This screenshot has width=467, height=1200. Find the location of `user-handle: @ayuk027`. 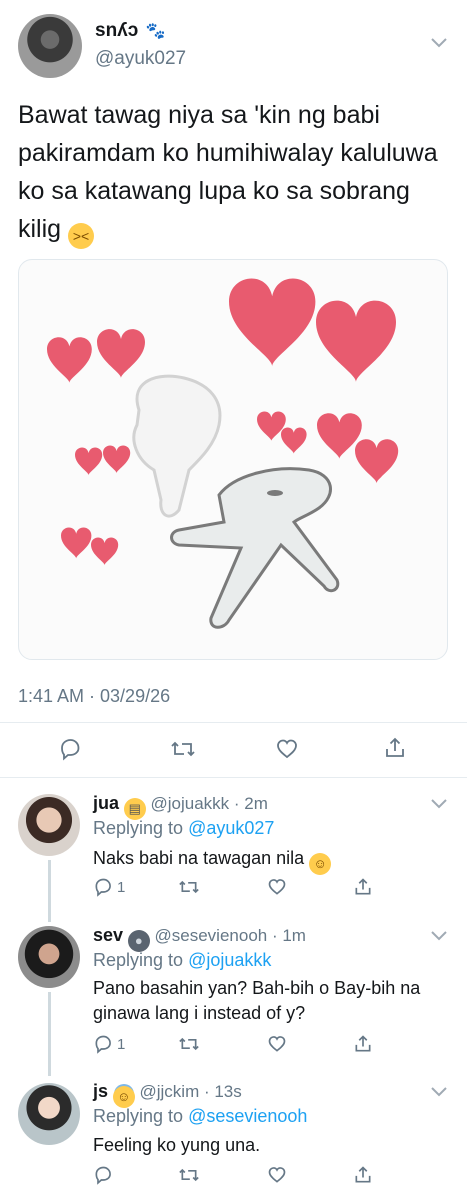

user-handle: @ayuk027 is located at coordinates (140, 59).